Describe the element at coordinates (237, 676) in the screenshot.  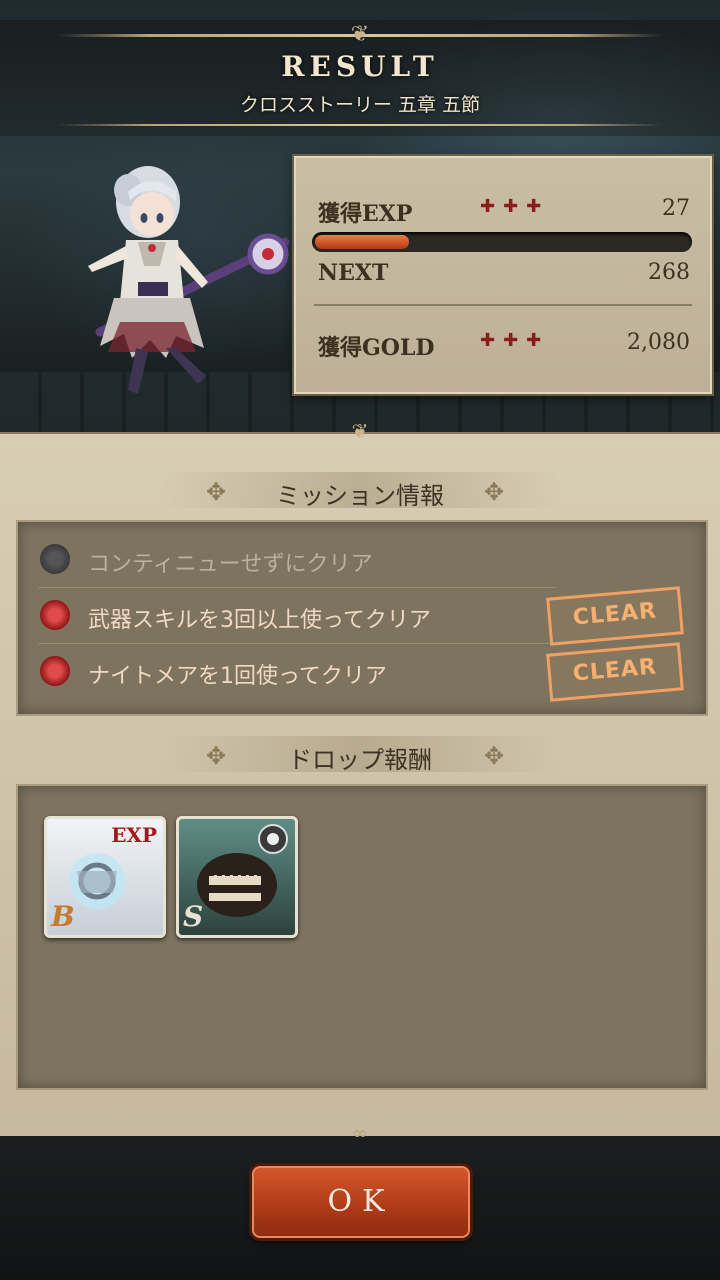
I see `mission-text: ナイトメアを1回使ってクリア` at that location.